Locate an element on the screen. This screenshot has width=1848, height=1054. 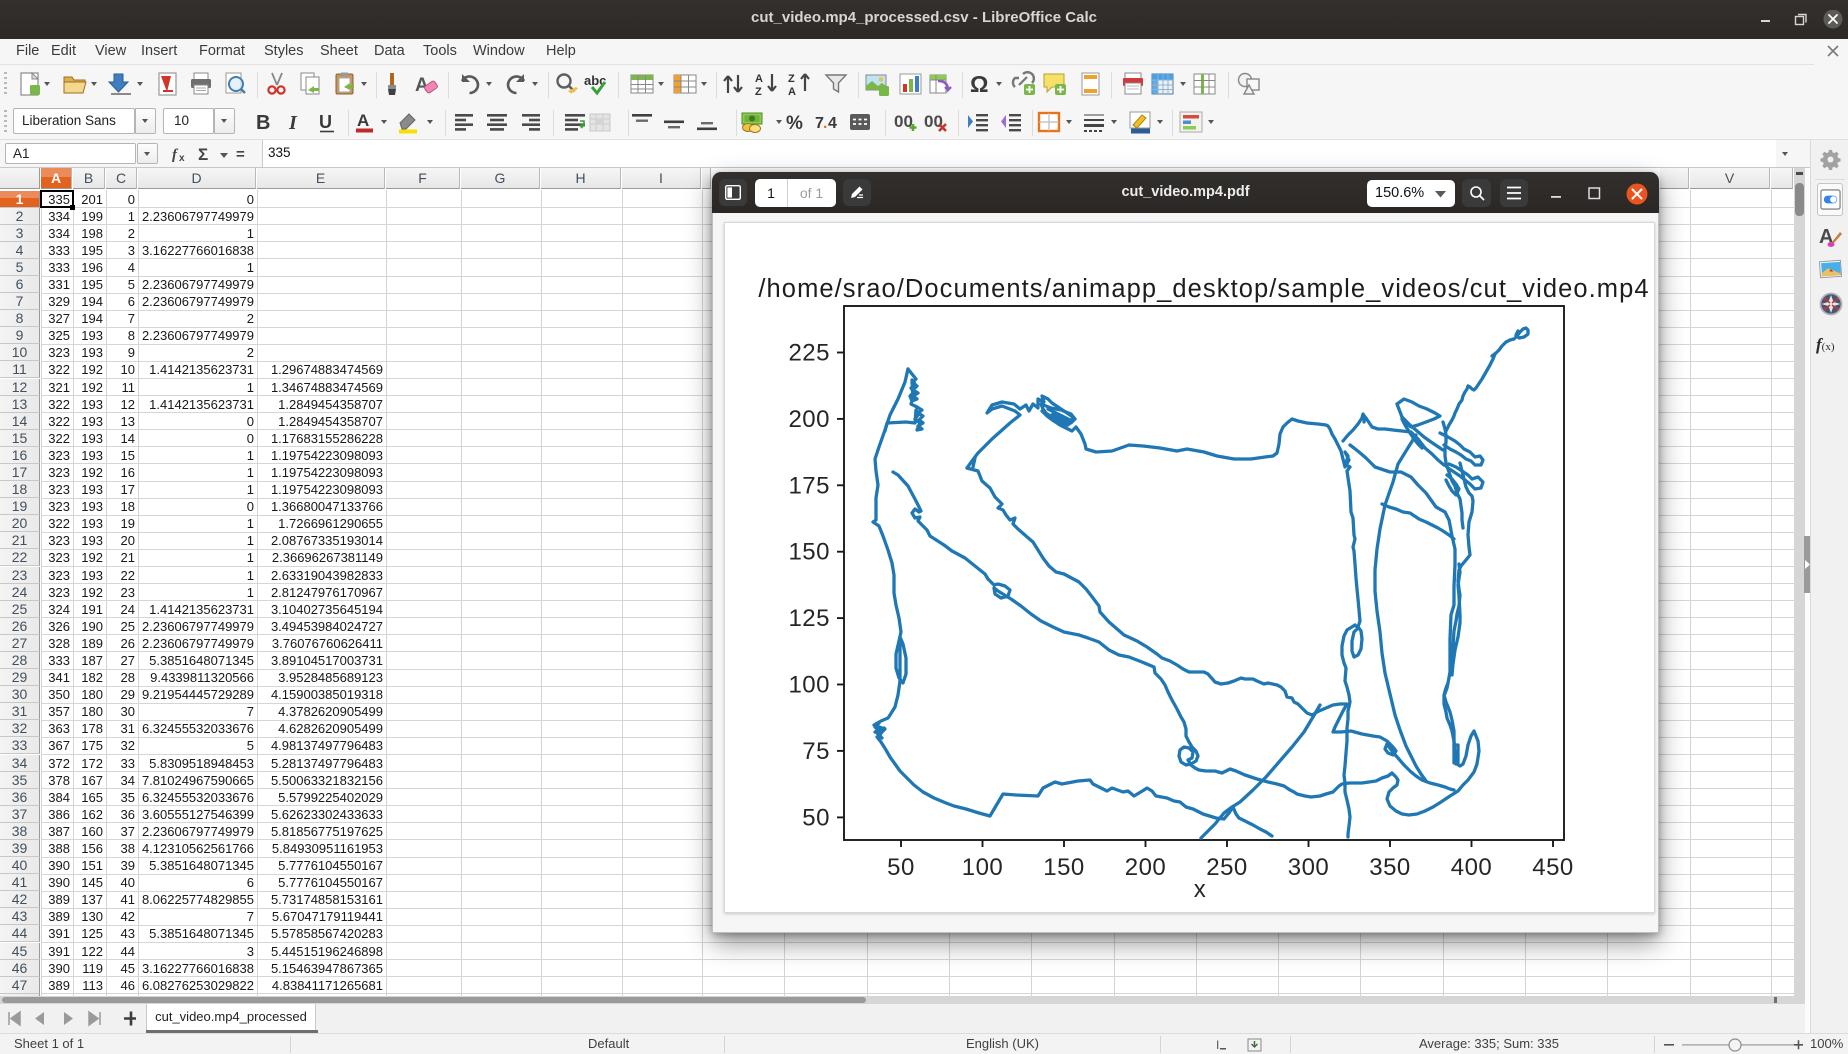
svg-text: 300 is located at coordinates (1309, 867).